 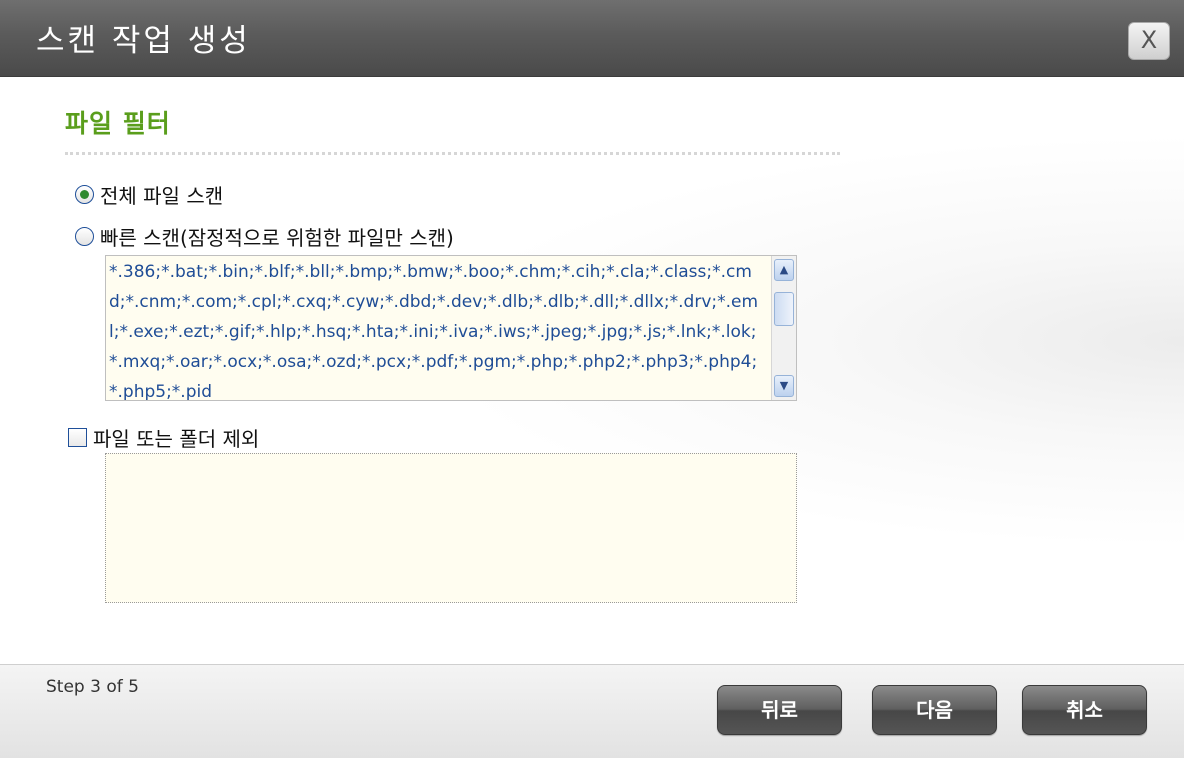 I want to click on close-icon: X, so click(x=1149, y=40).